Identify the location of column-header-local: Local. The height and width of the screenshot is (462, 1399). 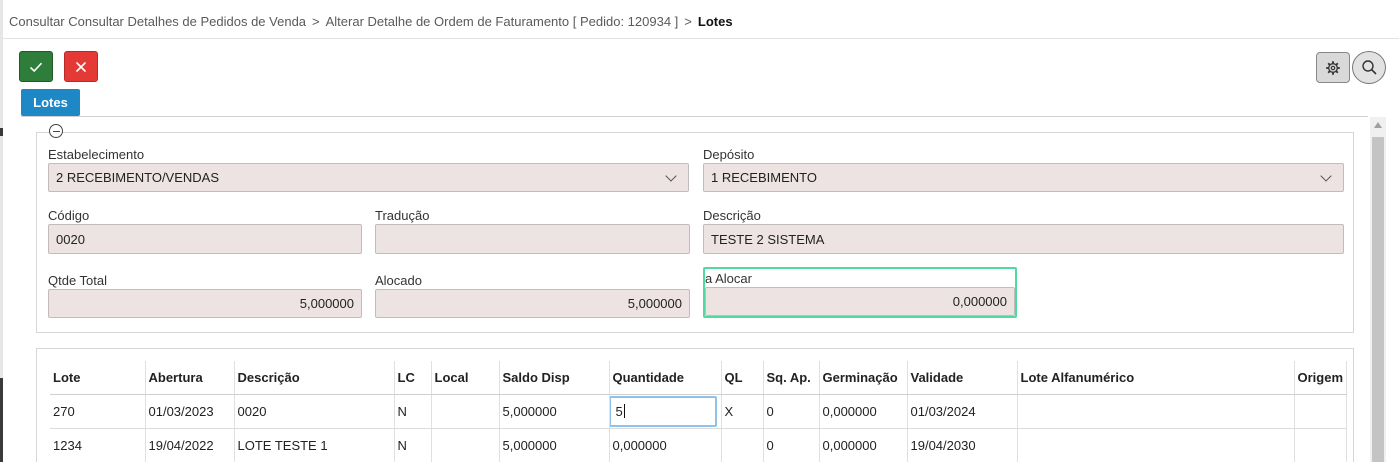
(465, 378).